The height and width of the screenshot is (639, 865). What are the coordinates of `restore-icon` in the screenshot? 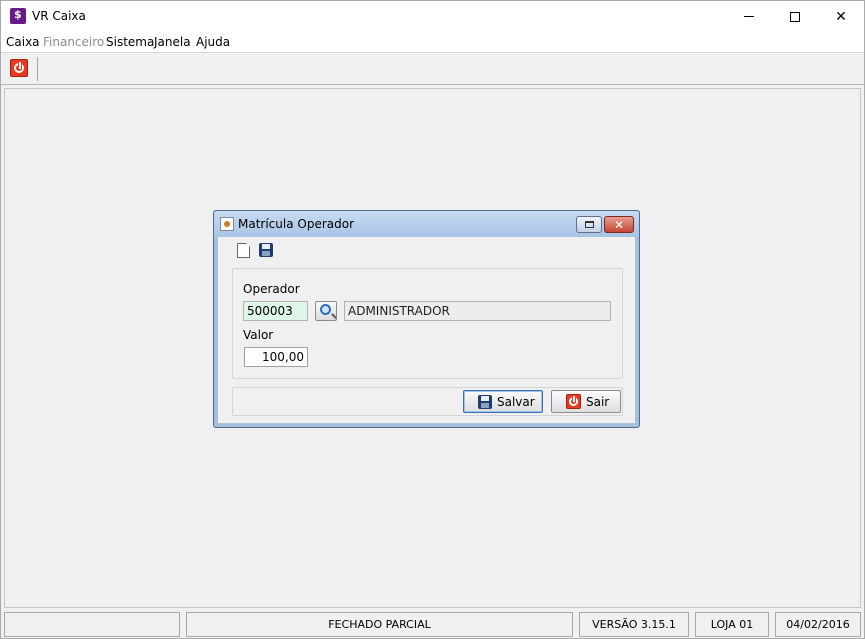 It's located at (589, 224).